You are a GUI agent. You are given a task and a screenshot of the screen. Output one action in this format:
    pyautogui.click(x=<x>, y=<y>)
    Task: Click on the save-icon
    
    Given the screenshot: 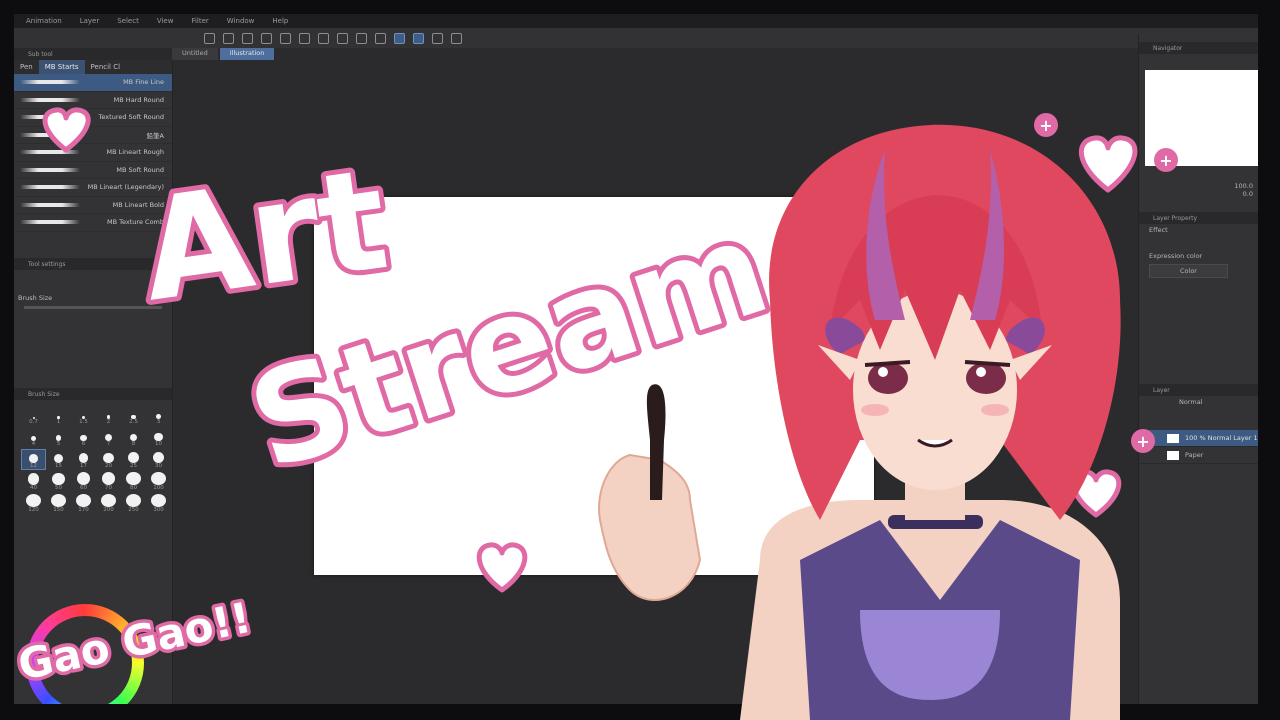 What is the action you would take?
    pyautogui.click(x=247, y=38)
    